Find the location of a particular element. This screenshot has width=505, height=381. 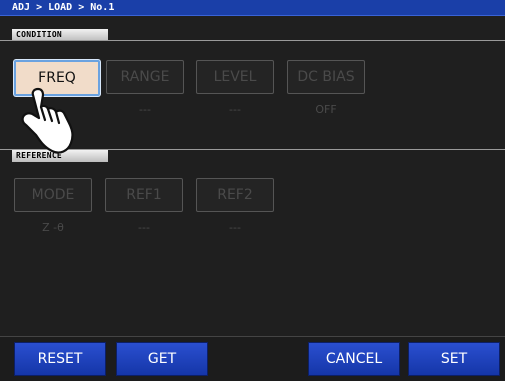

reset-button: RESET is located at coordinates (60, 359).